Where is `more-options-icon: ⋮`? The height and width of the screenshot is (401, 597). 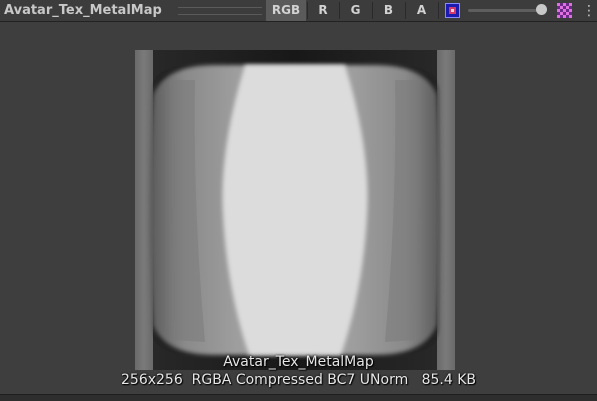 more-options-icon: ⋮ is located at coordinates (589, 11).